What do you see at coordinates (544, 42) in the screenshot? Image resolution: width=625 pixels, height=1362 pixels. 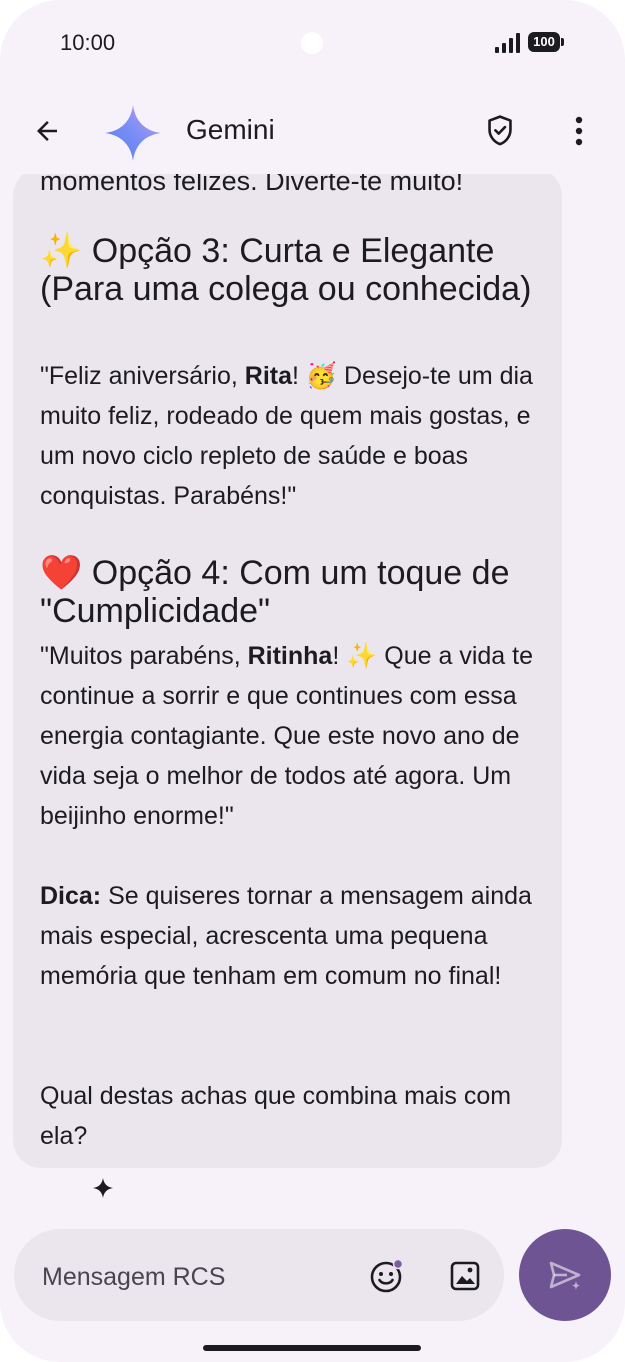 I see `battery-level: 100` at bounding box center [544, 42].